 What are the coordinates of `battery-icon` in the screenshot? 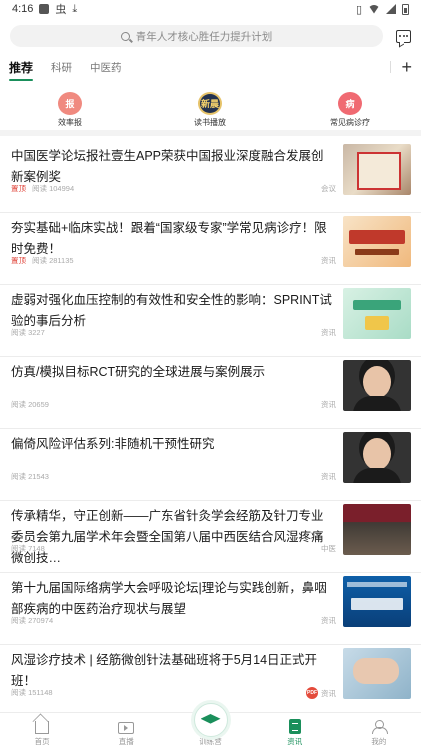 It's located at (405, 9).